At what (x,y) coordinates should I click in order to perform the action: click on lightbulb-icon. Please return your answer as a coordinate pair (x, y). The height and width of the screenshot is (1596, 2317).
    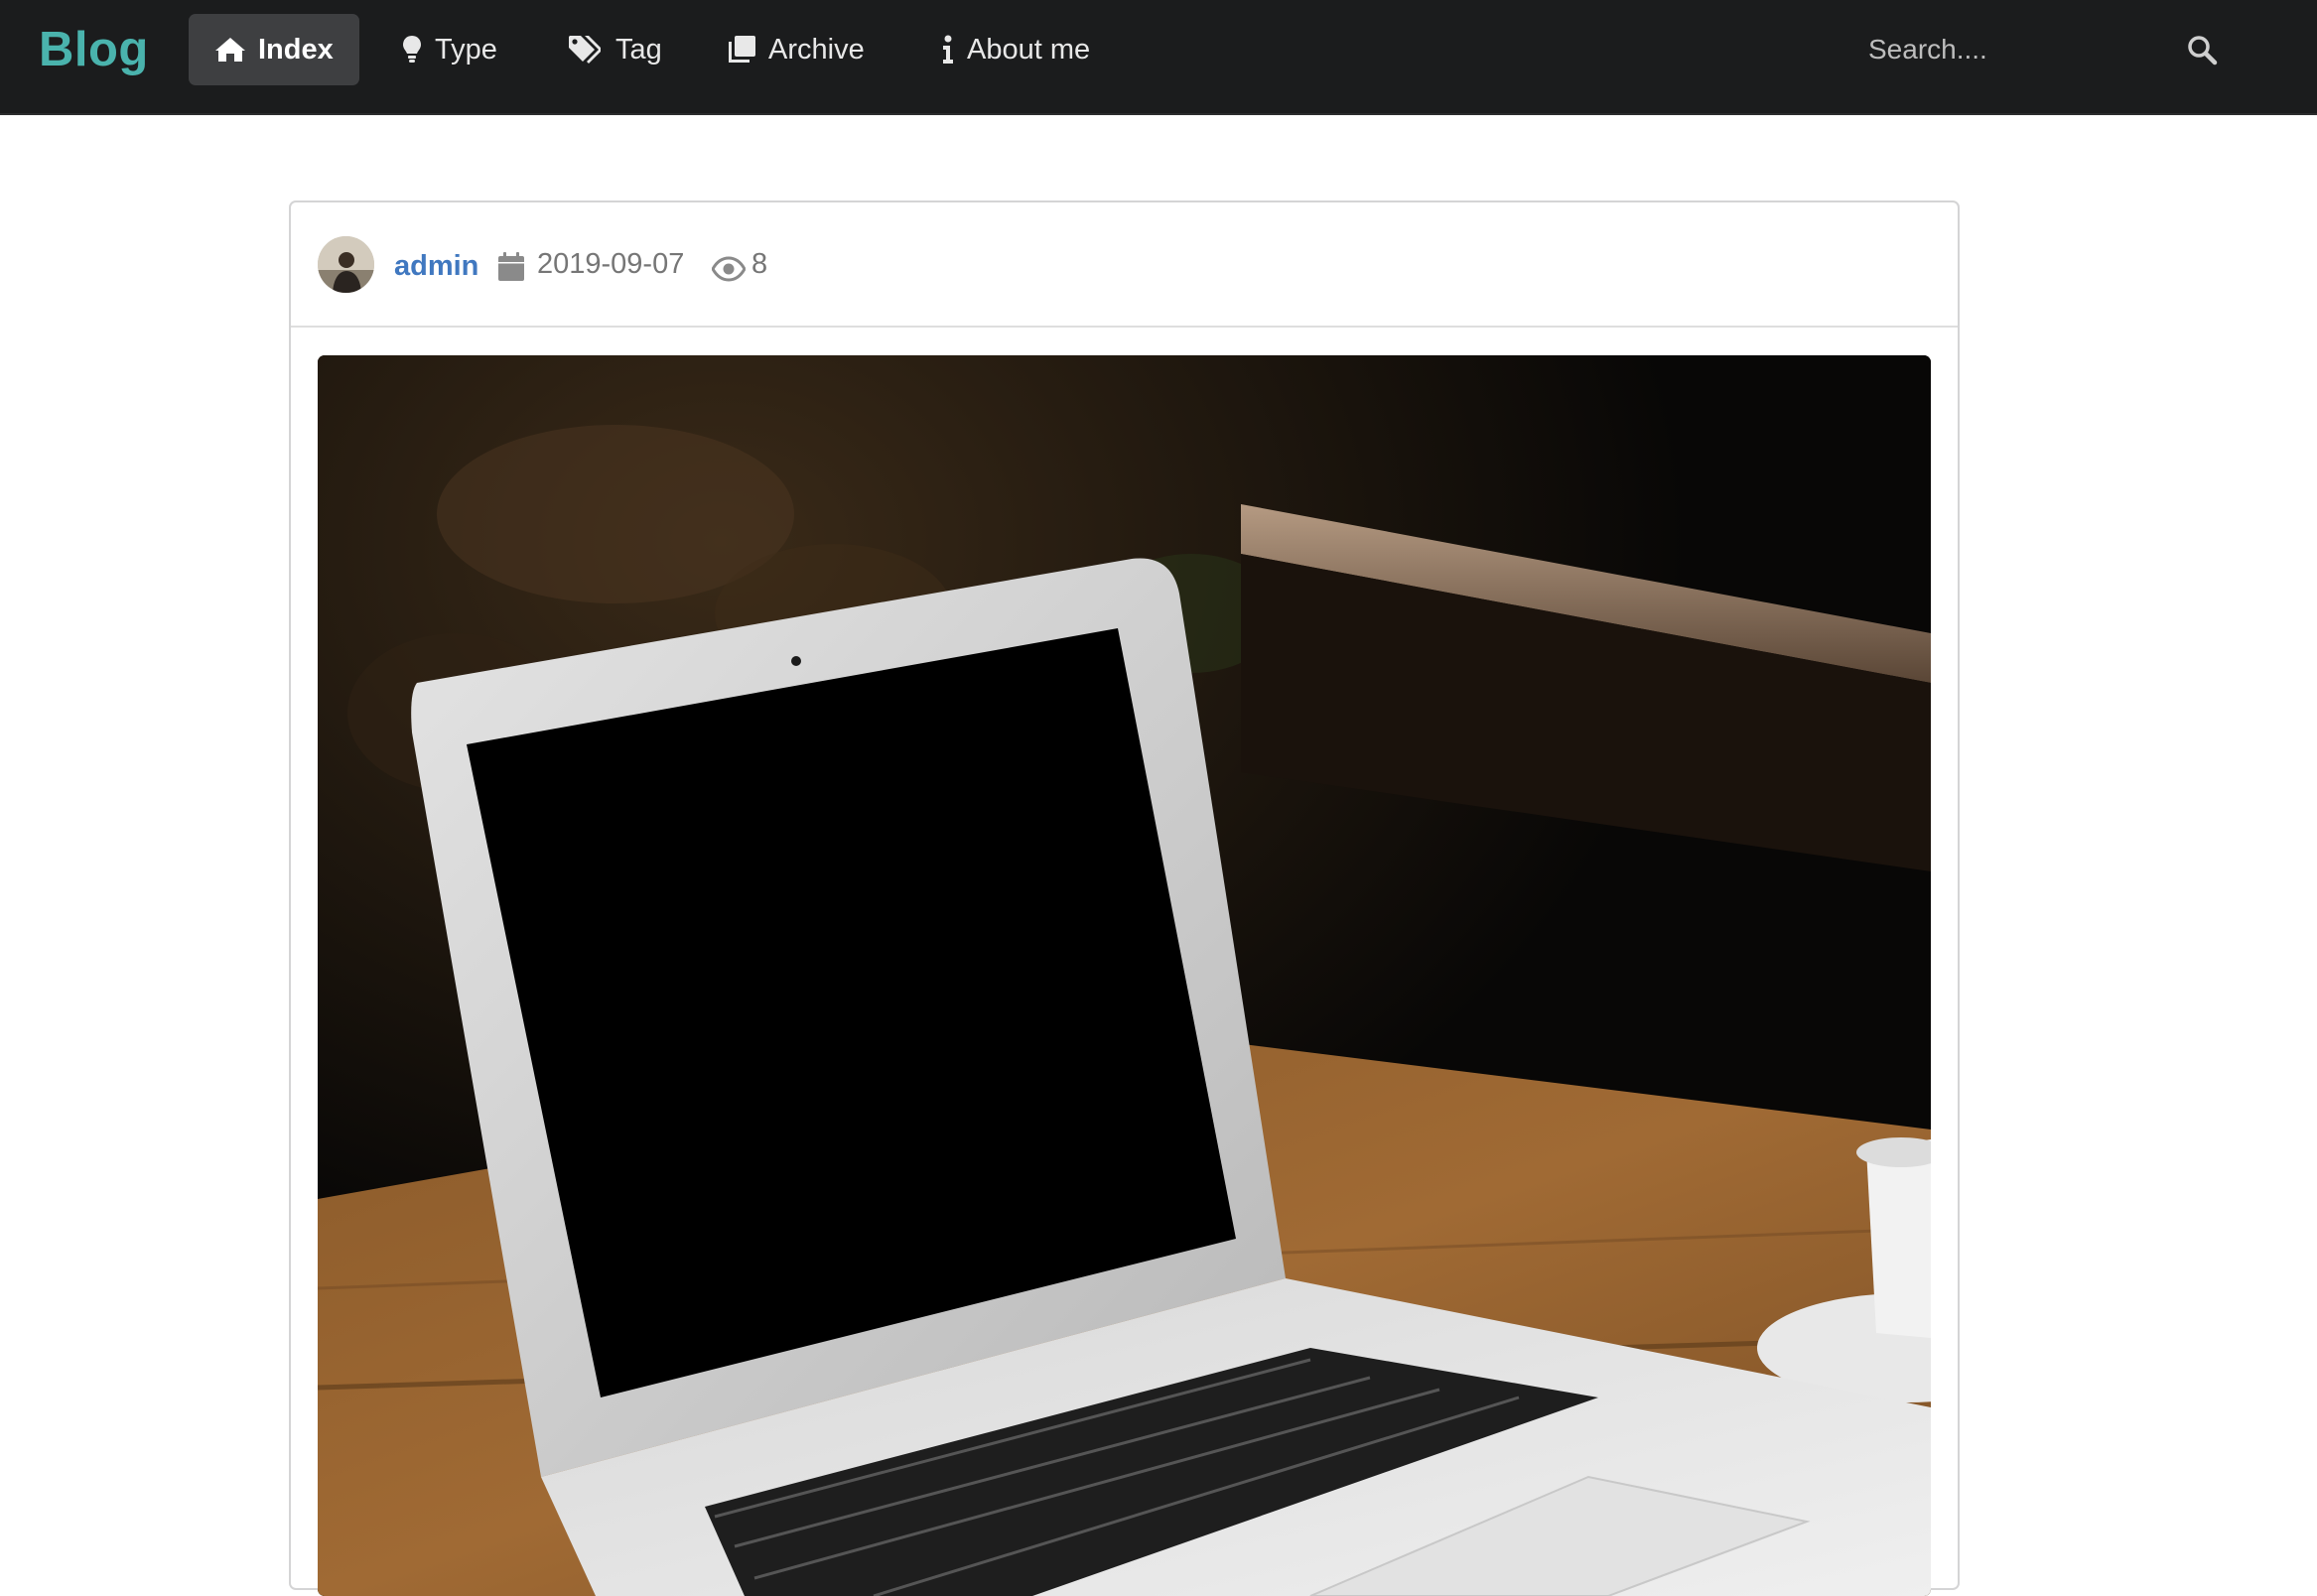
    Looking at the image, I should click on (412, 50).